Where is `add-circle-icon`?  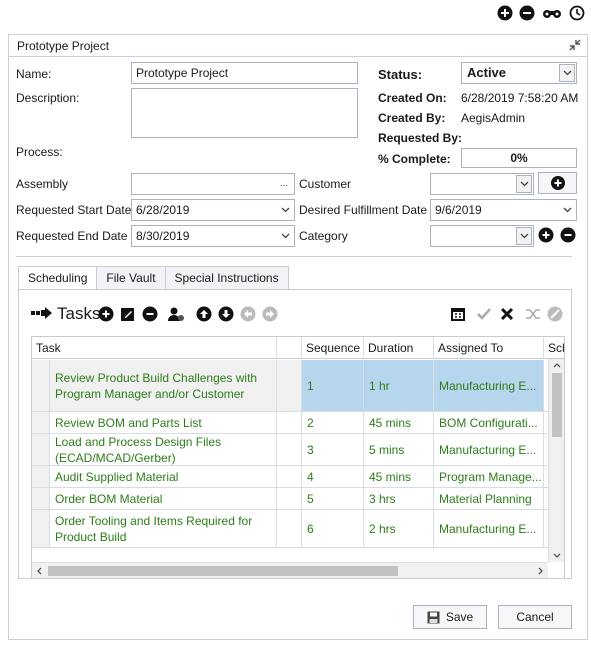 add-circle-icon is located at coordinates (505, 13).